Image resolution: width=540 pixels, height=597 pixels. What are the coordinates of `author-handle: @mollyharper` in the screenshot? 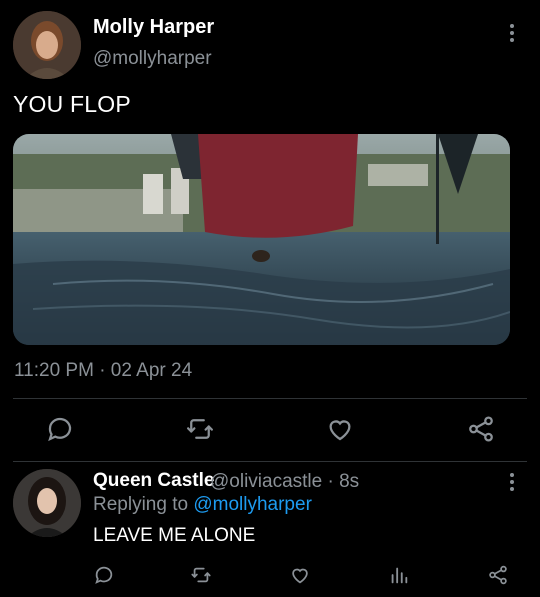 It's located at (152, 59).